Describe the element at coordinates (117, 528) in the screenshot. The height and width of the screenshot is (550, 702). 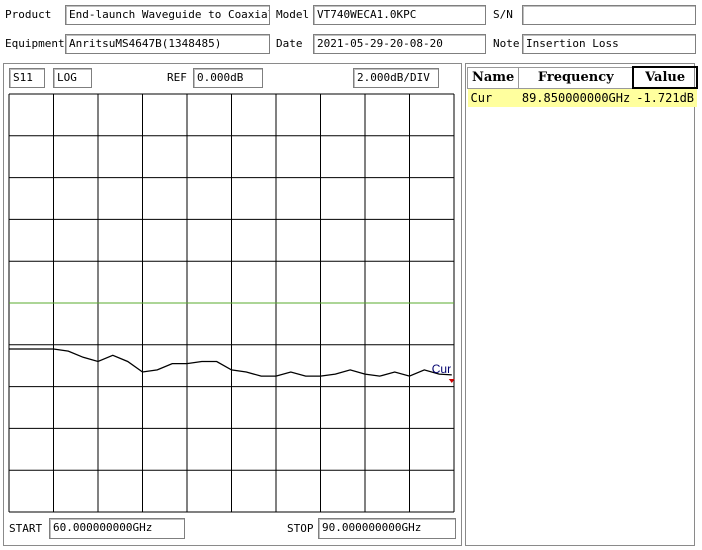
I see `start-field: 60.000000000GHz` at that location.